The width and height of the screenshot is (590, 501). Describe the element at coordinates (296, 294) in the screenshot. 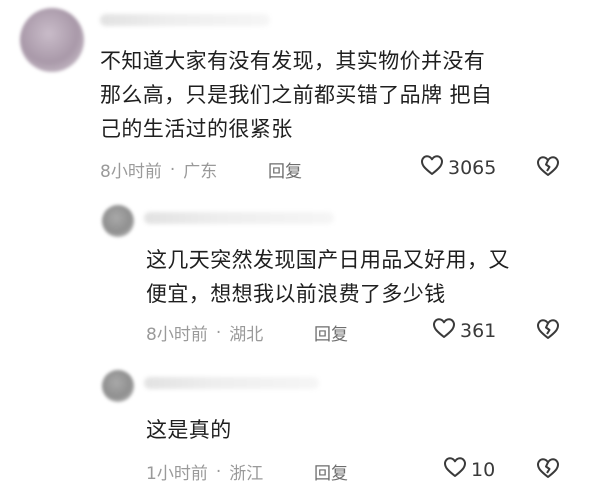

I see `comment-text-line: 便宜，想想我以前浪费了多少钱` at that location.